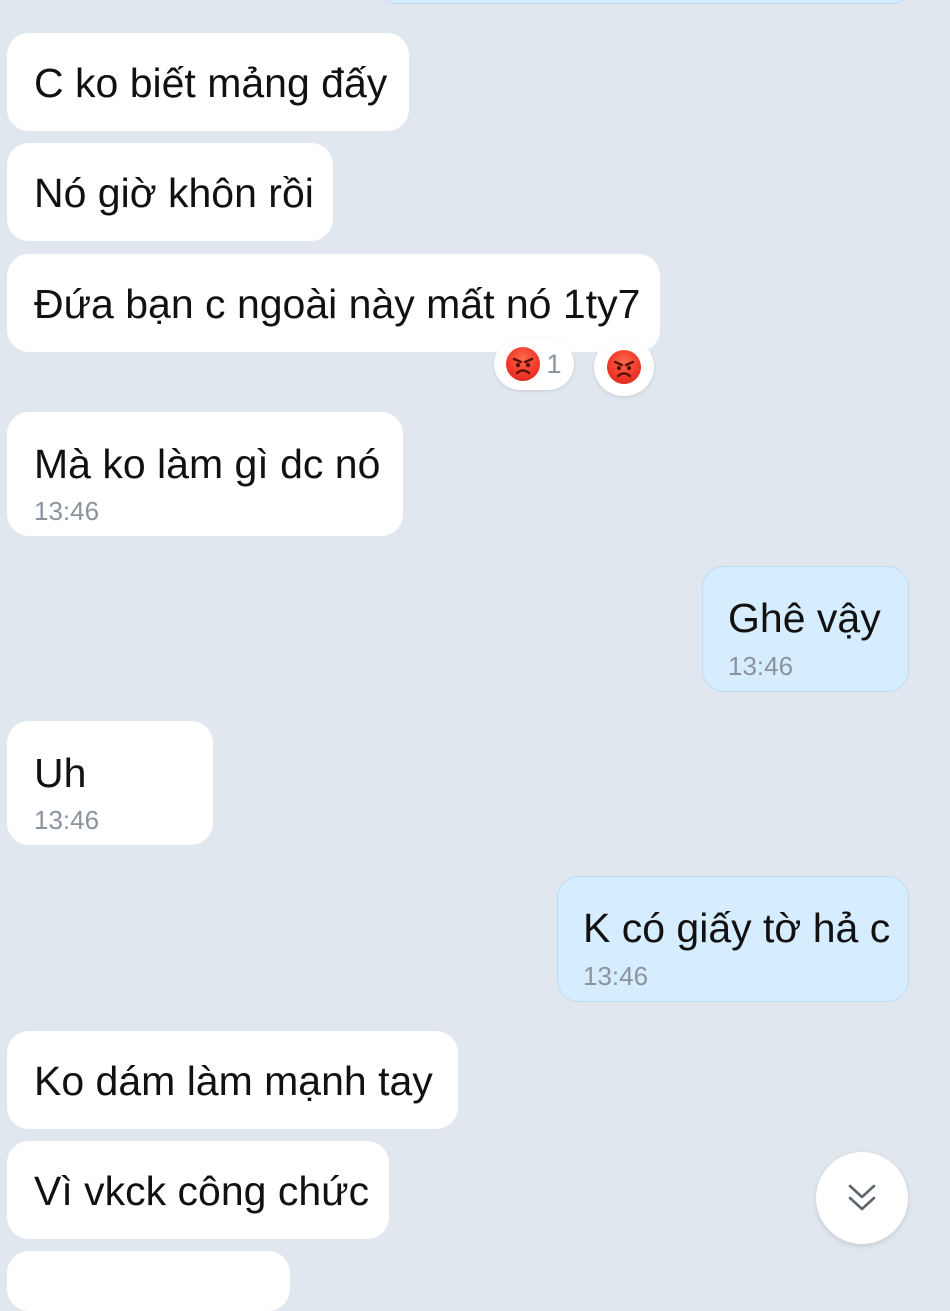 This screenshot has height=1311, width=950. I want to click on reaction-summary: 1, so click(534, 364).